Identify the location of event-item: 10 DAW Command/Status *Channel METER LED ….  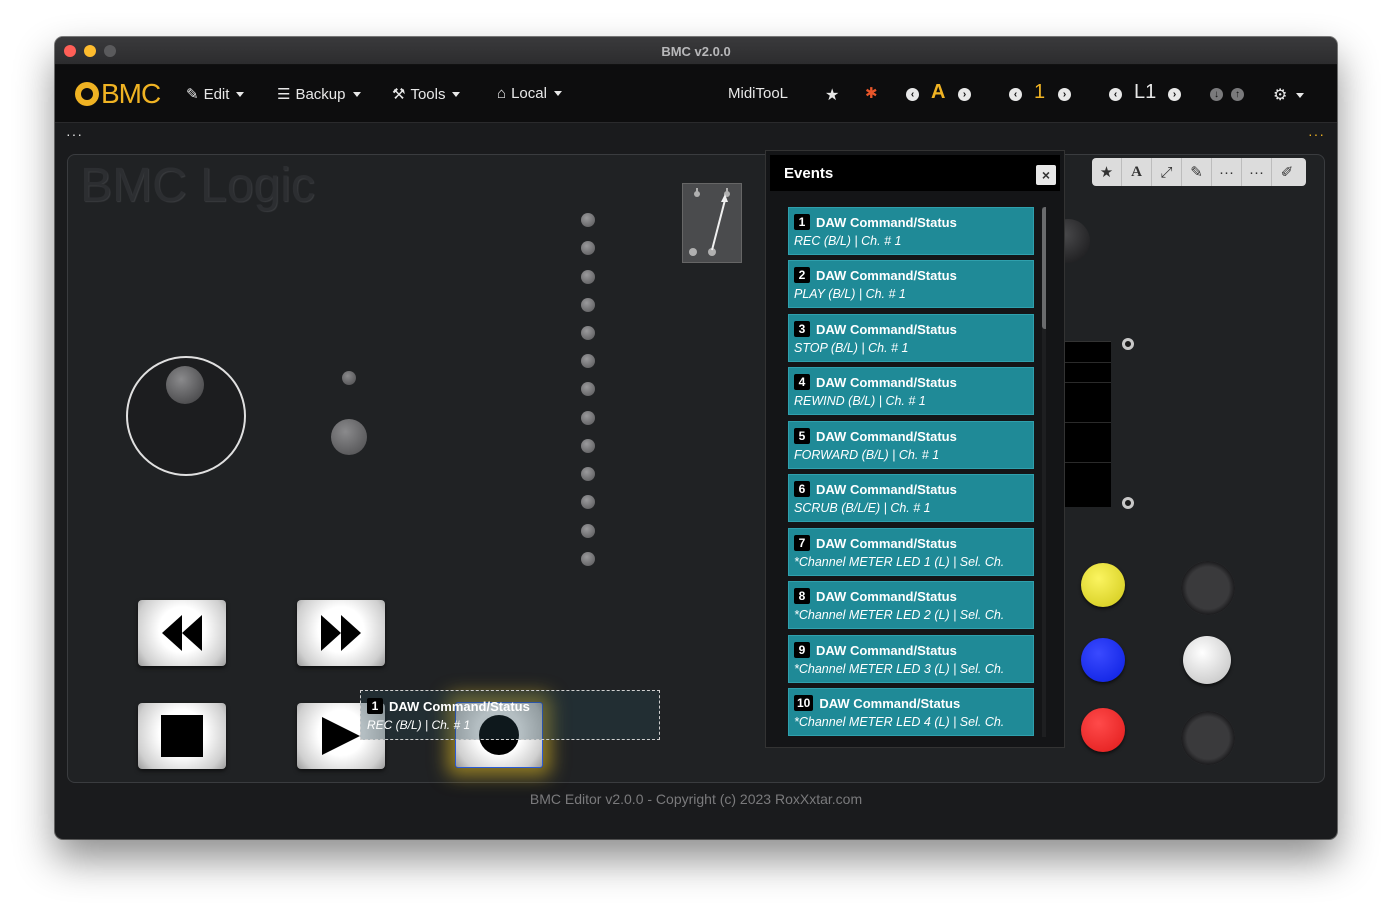
(911, 712).